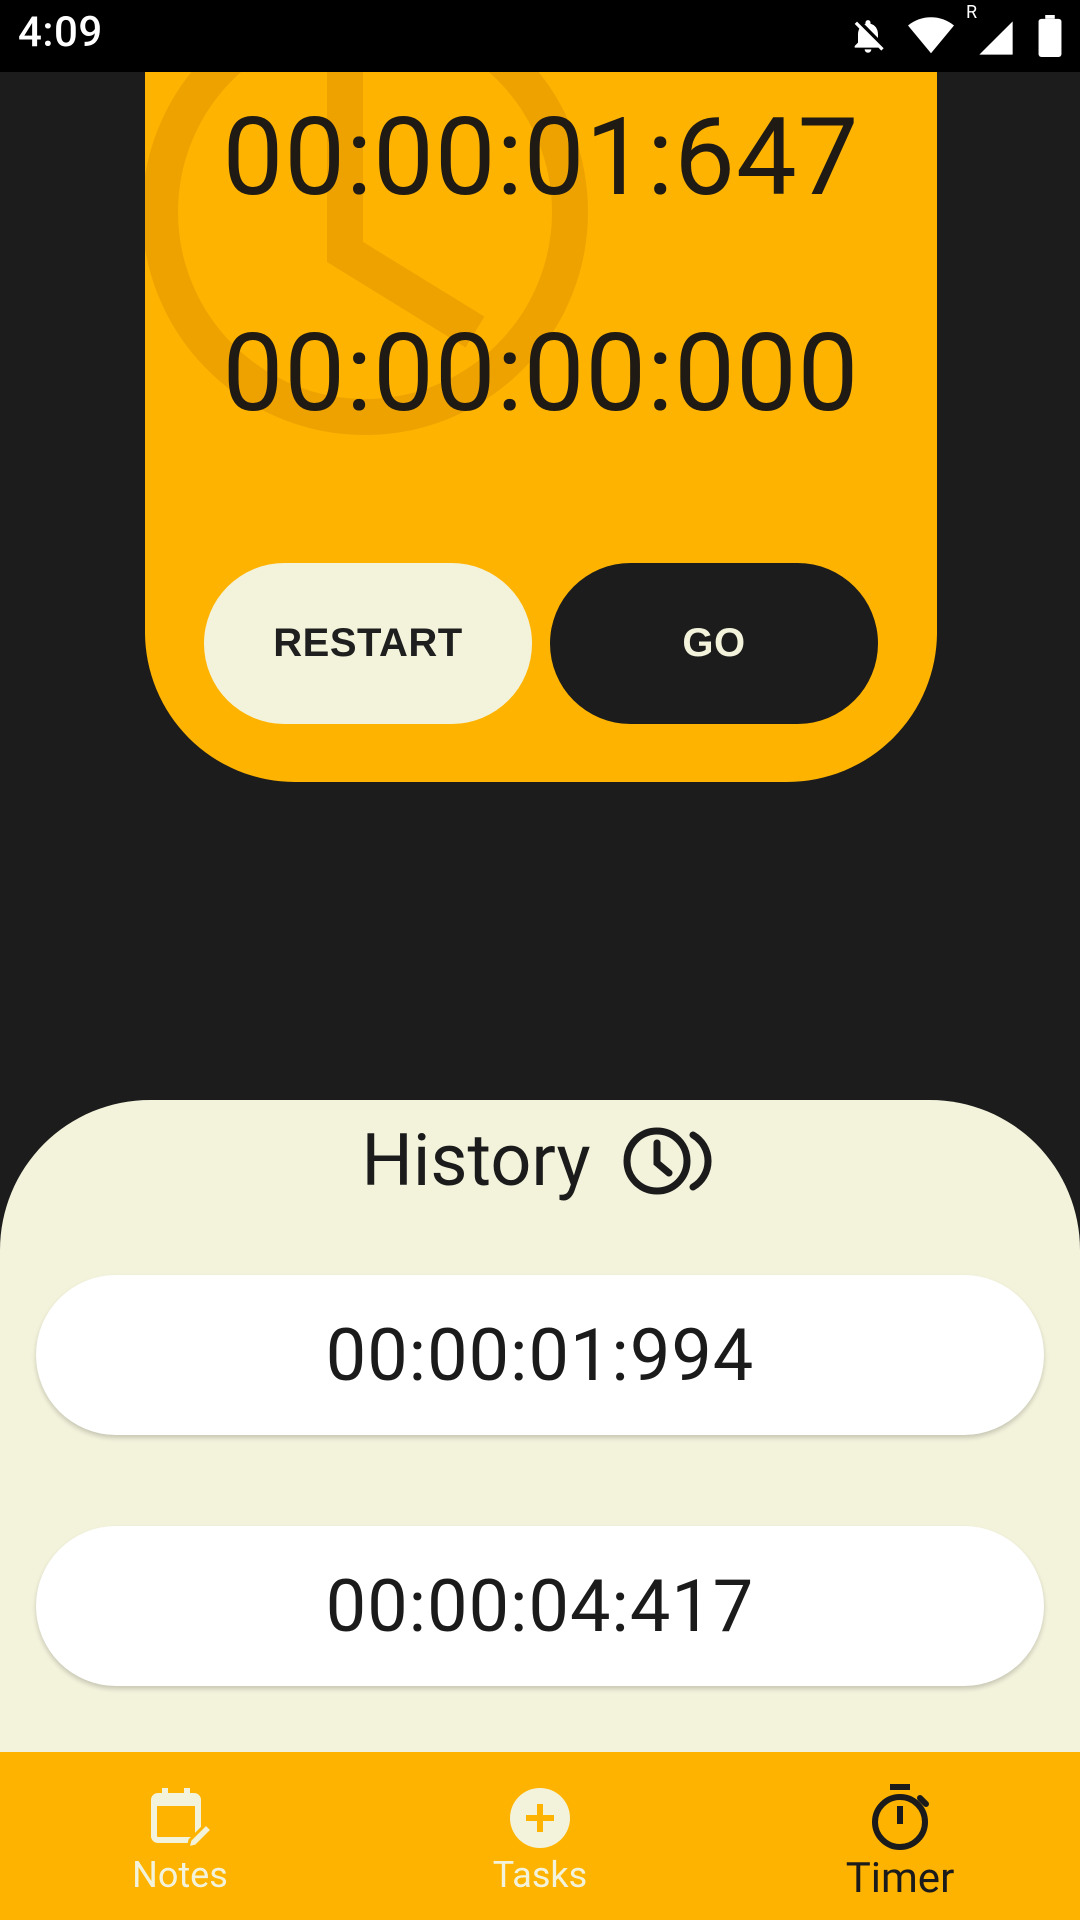 This screenshot has height=1920, width=1080. I want to click on nav-label-tasks: Tasks, so click(540, 1875).